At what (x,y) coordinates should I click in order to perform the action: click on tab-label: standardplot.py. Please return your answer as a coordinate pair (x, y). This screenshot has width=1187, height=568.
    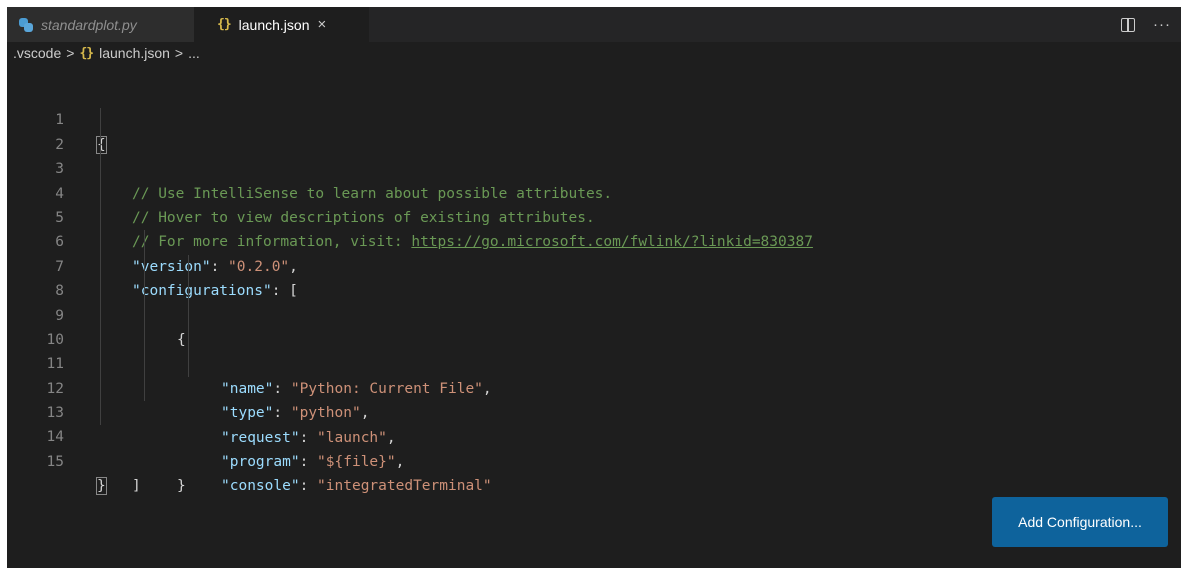
    Looking at the image, I should click on (89, 24).